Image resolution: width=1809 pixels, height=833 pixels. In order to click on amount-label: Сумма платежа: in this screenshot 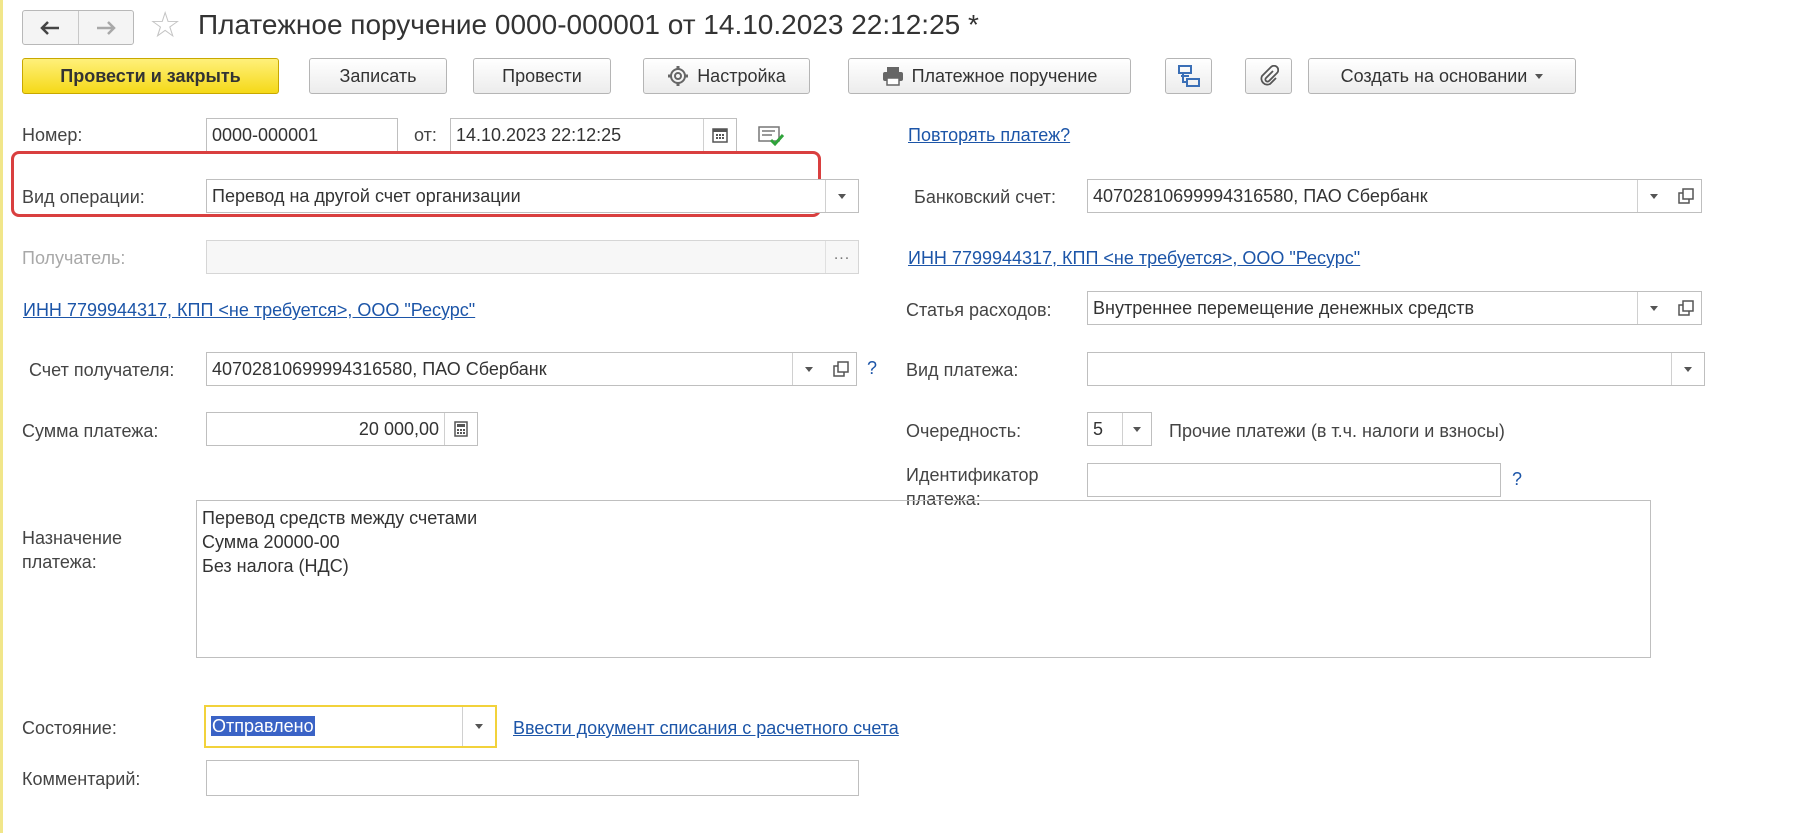, I will do `click(90, 431)`.